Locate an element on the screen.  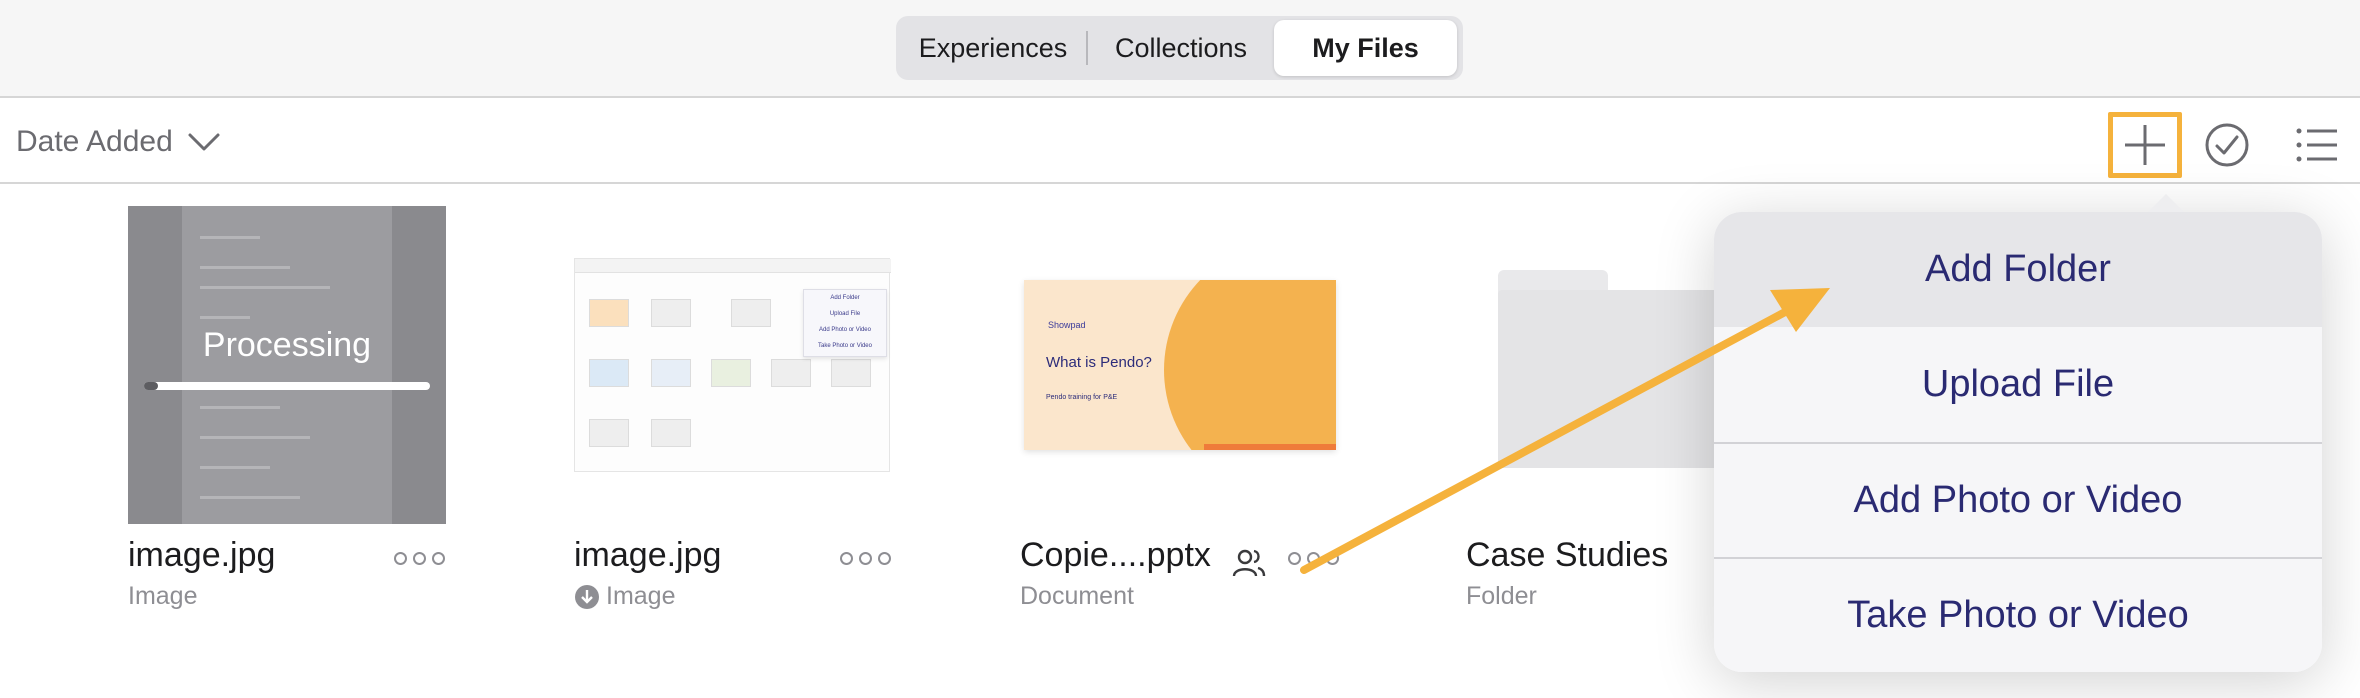
file-kind-label: Folder is located at coordinates (1501, 596).